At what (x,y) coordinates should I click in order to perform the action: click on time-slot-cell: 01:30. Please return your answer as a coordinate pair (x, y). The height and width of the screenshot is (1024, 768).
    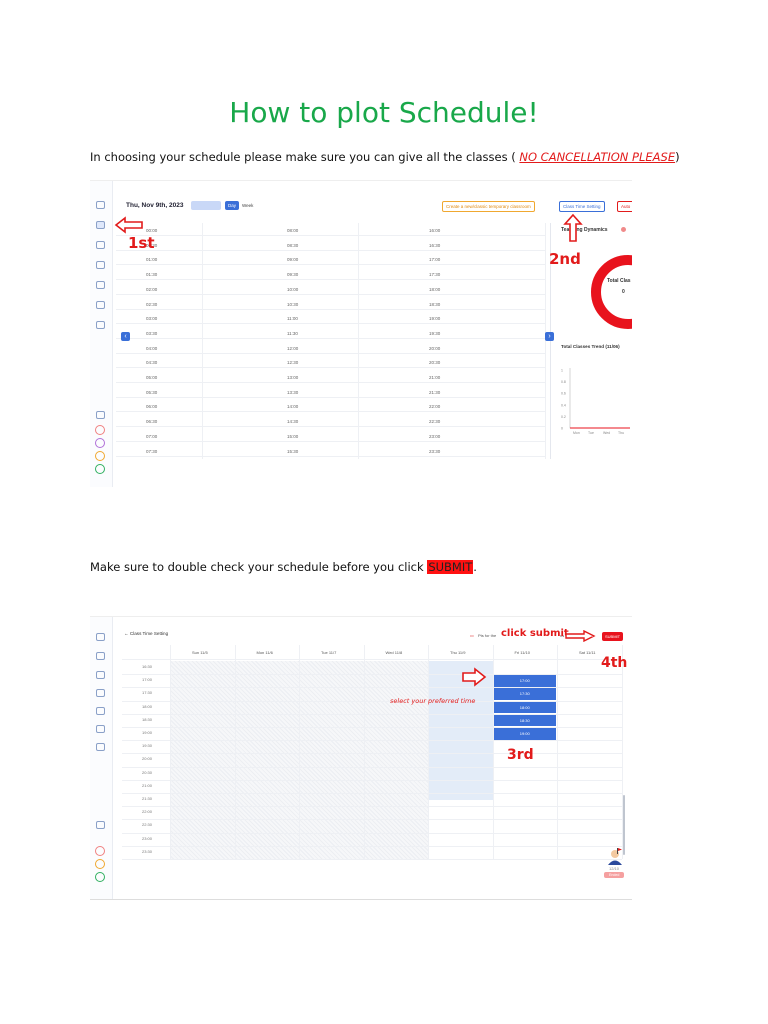
    Looking at the image, I should click on (151, 274).